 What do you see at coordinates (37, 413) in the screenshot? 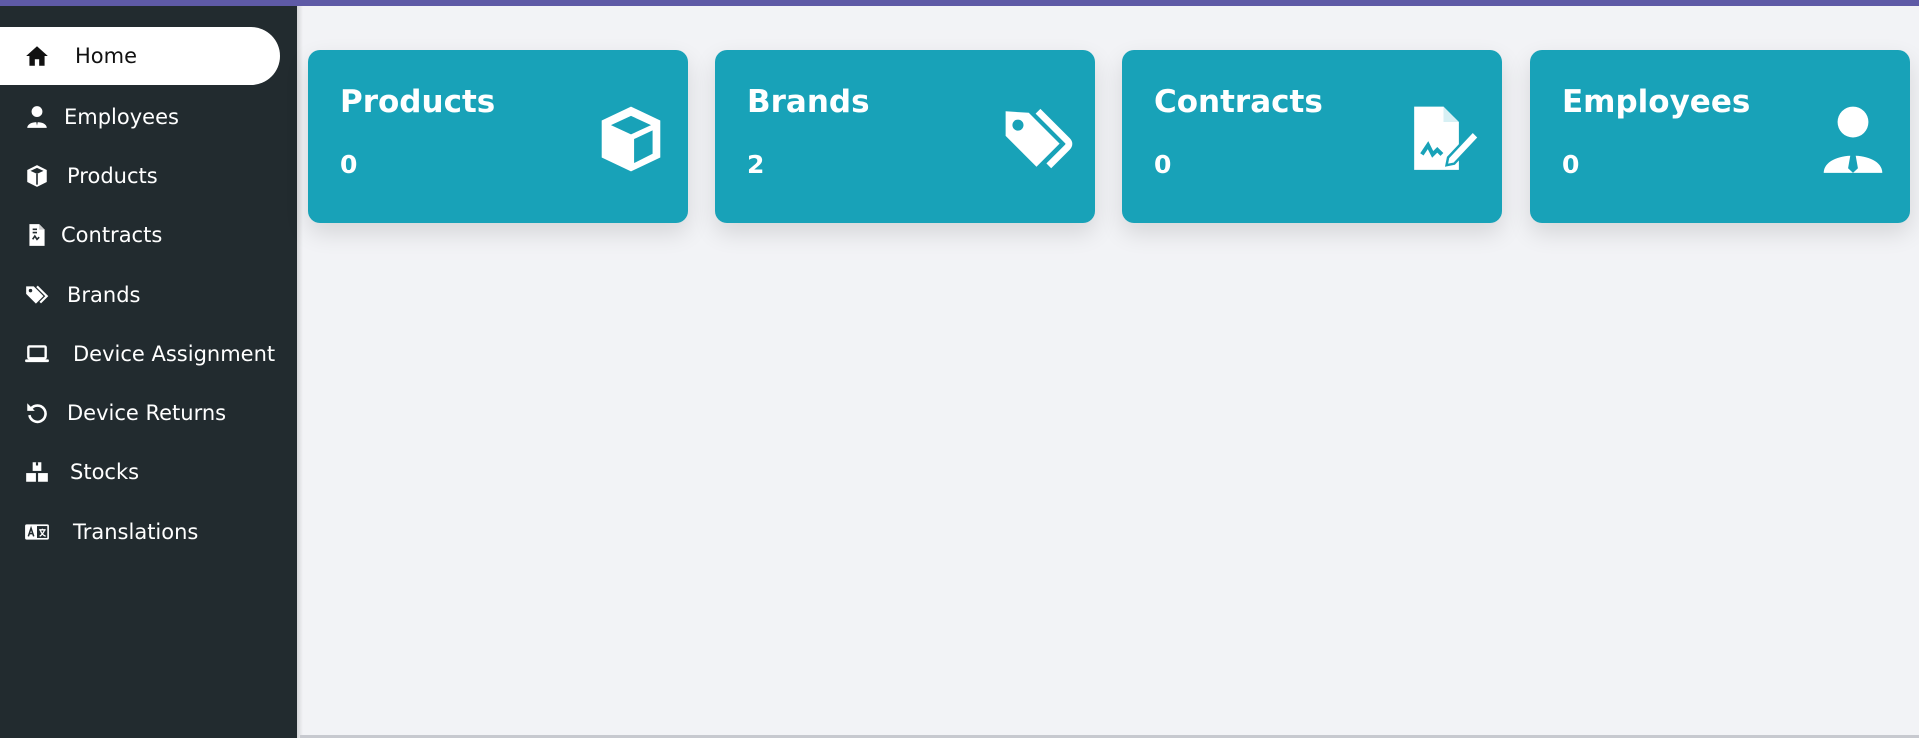
I see `undo-icon` at bounding box center [37, 413].